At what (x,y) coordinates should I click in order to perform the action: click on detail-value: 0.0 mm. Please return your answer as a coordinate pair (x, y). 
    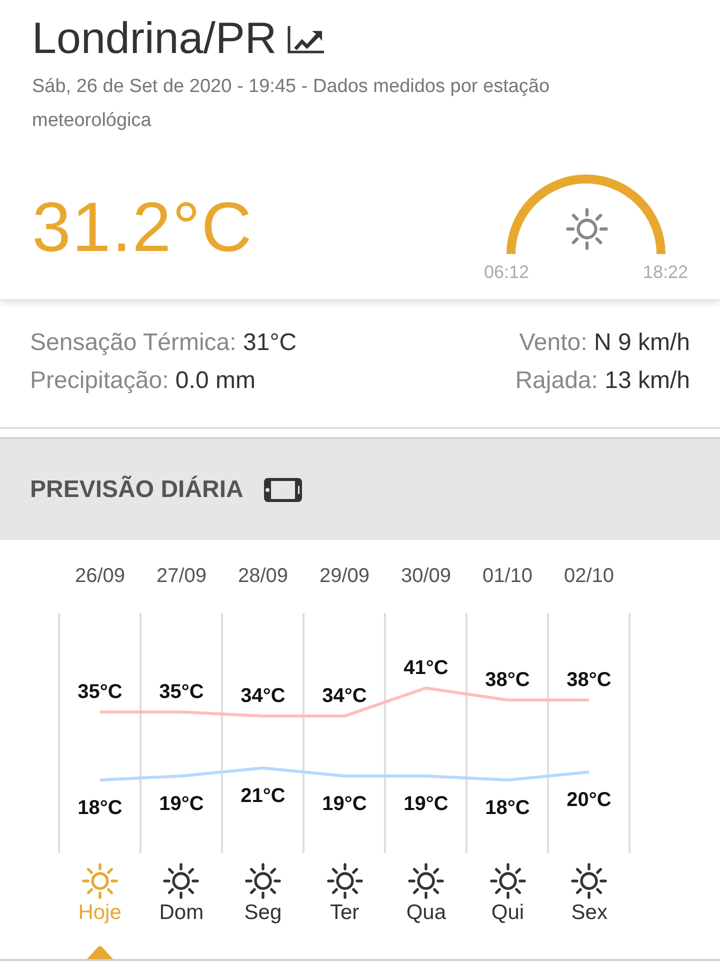
    Looking at the image, I should click on (215, 380).